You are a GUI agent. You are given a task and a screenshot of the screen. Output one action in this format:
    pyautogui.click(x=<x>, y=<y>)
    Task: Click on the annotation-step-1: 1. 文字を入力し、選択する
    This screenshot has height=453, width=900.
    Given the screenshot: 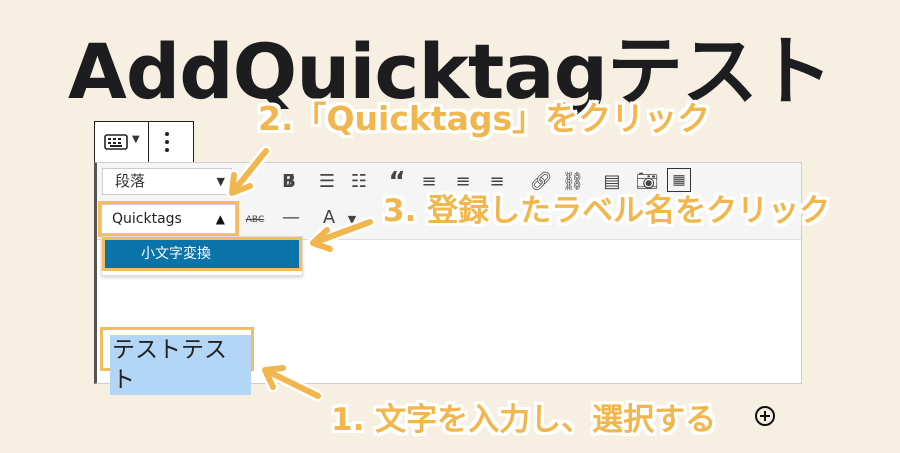 What is the action you would take?
    pyautogui.click(x=524, y=420)
    